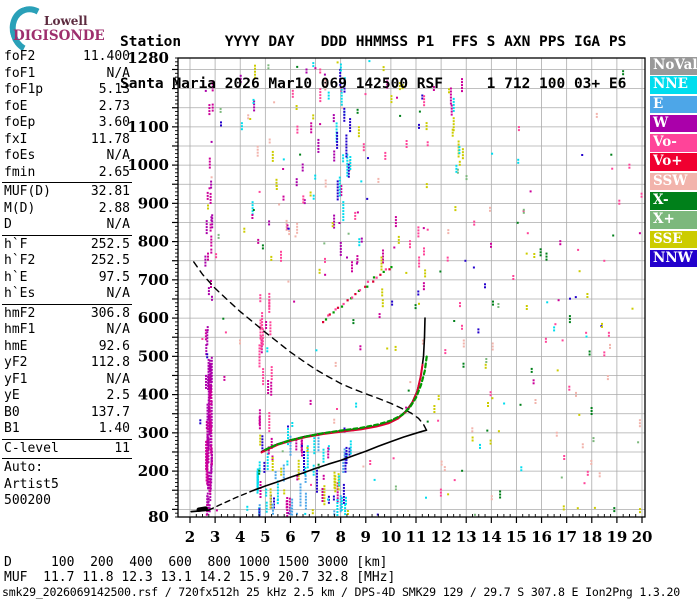  I want to click on param-label: yF2, so click(16, 362).